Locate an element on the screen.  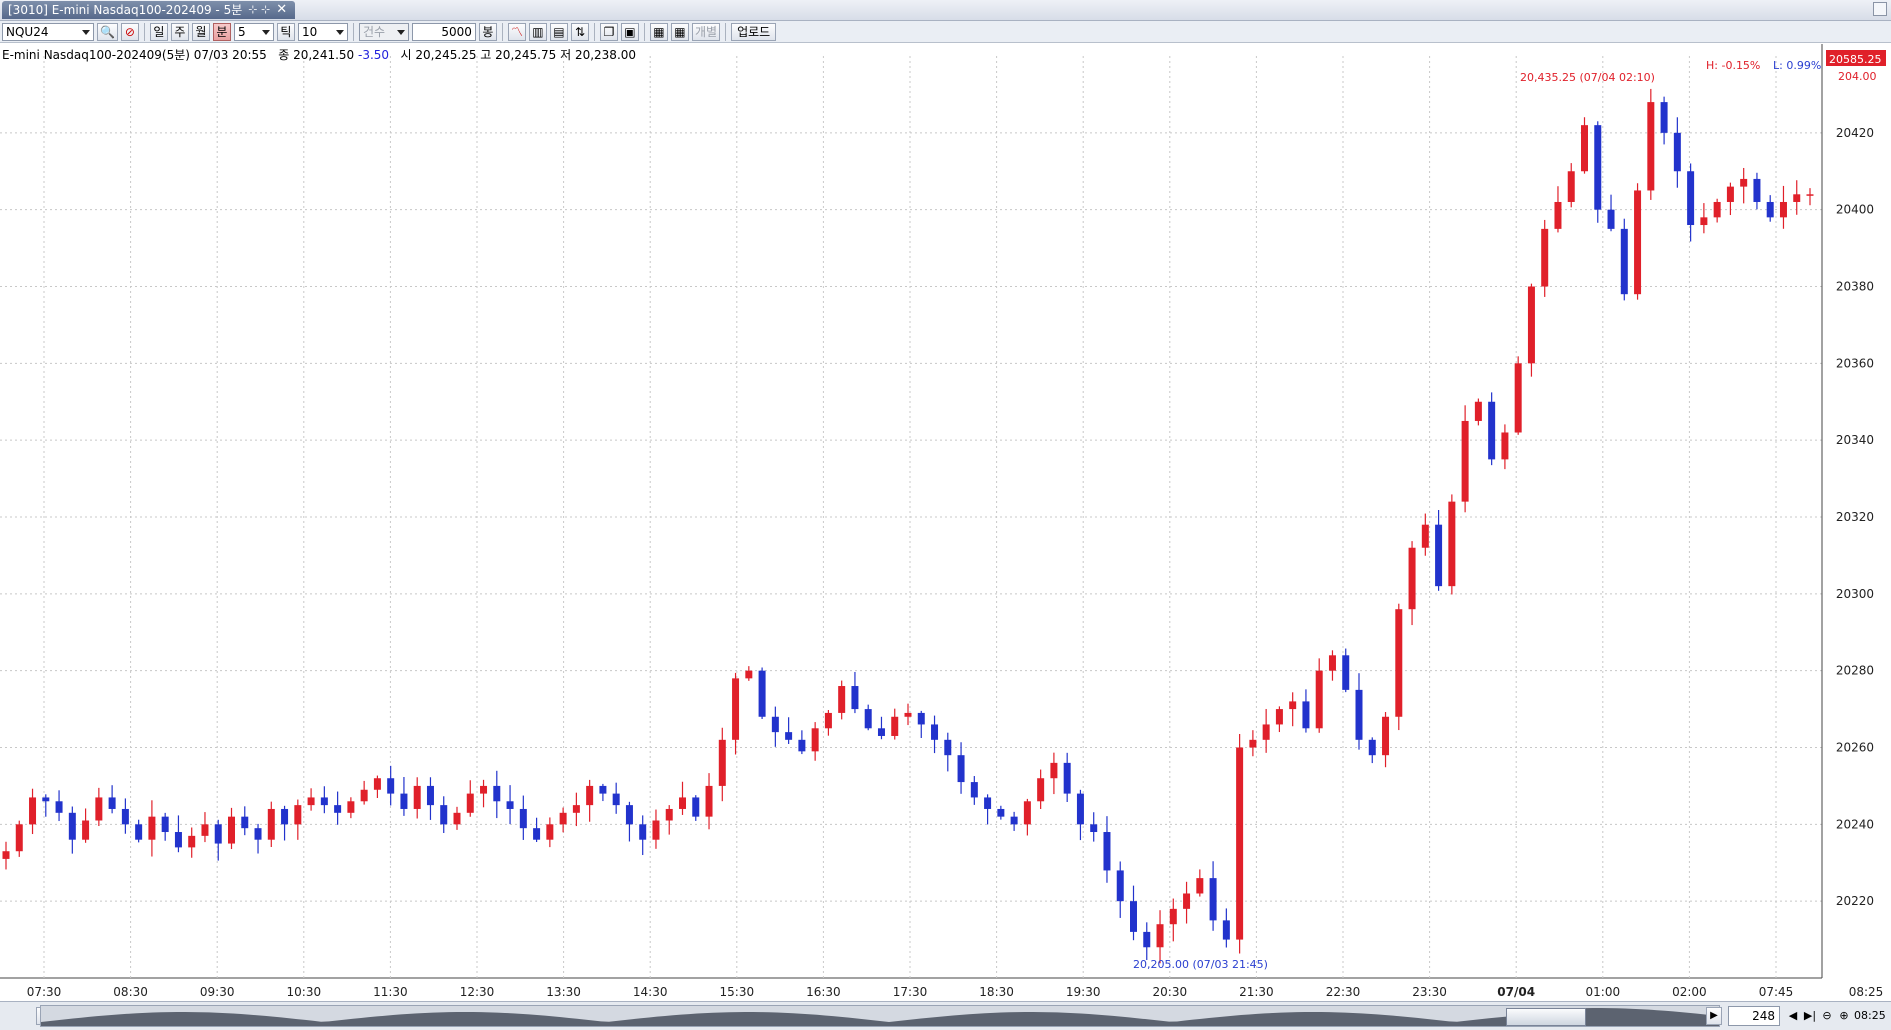
zoom-in-icon: ⊕ is located at coordinates (1844, 1016).